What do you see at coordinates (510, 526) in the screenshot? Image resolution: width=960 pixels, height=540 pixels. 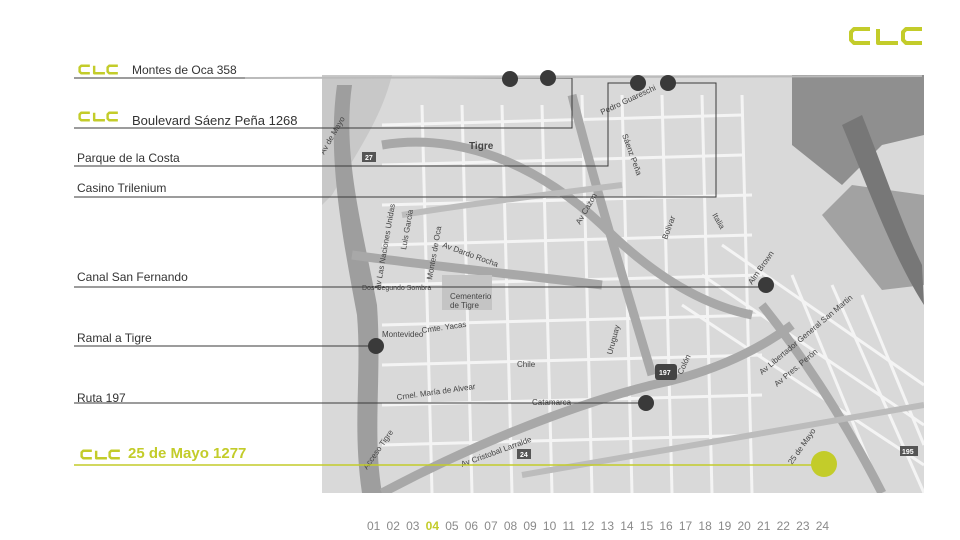 I see `page-link-08: 08` at bounding box center [510, 526].